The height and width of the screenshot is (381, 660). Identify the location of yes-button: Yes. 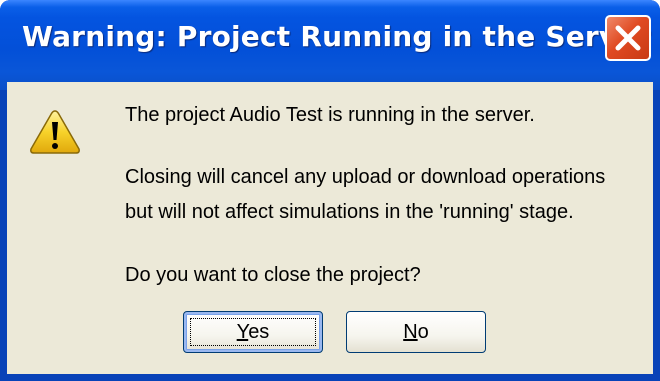
(253, 332).